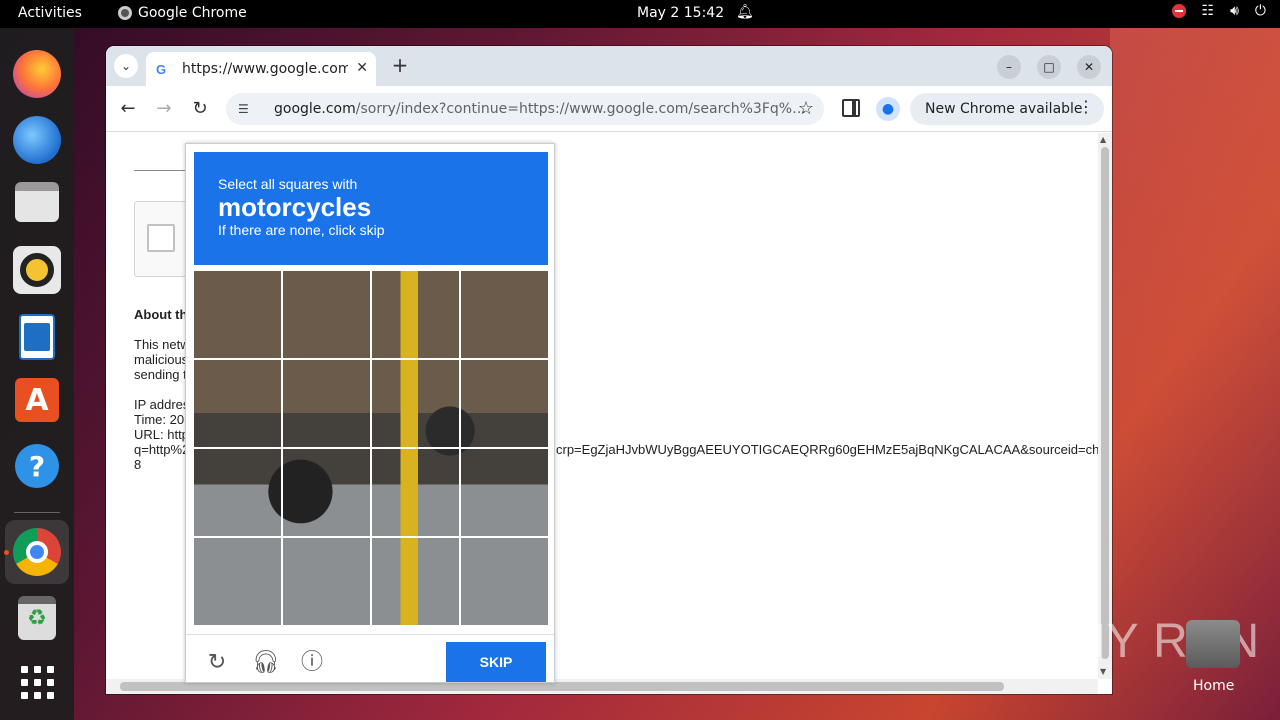 This screenshot has height=720, width=1280. What do you see at coordinates (37, 202) in the screenshot?
I see `files-icon` at bounding box center [37, 202].